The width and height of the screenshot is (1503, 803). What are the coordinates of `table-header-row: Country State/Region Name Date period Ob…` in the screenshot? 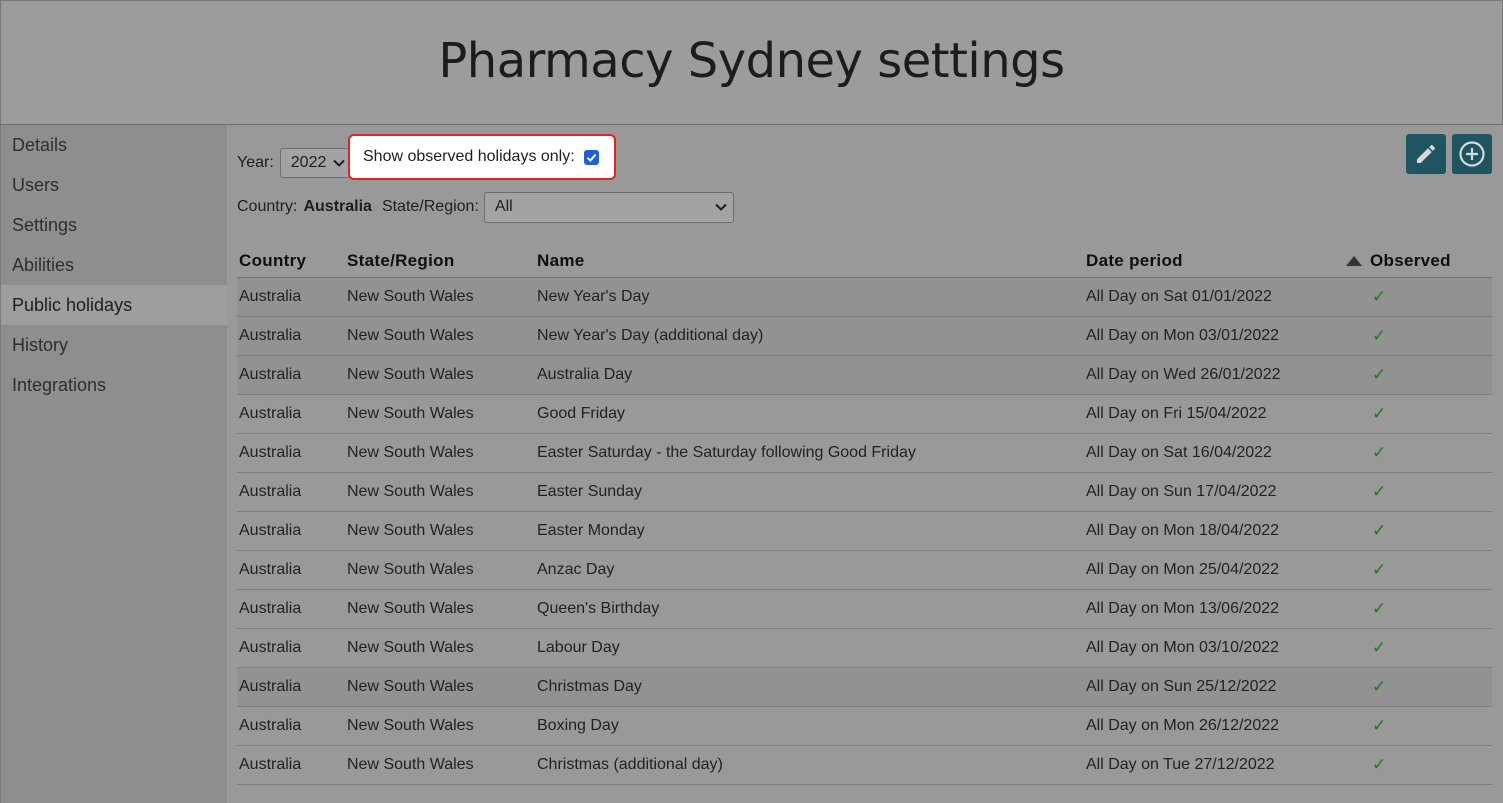 It's located at (864, 261).